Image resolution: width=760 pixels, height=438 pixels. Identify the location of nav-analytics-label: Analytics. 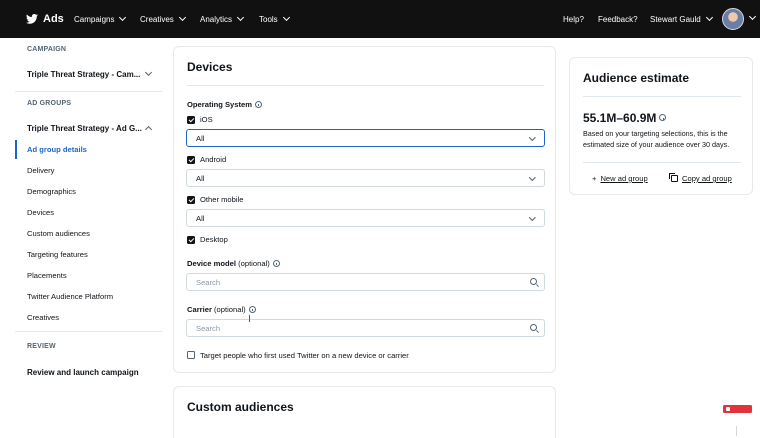
(216, 19).